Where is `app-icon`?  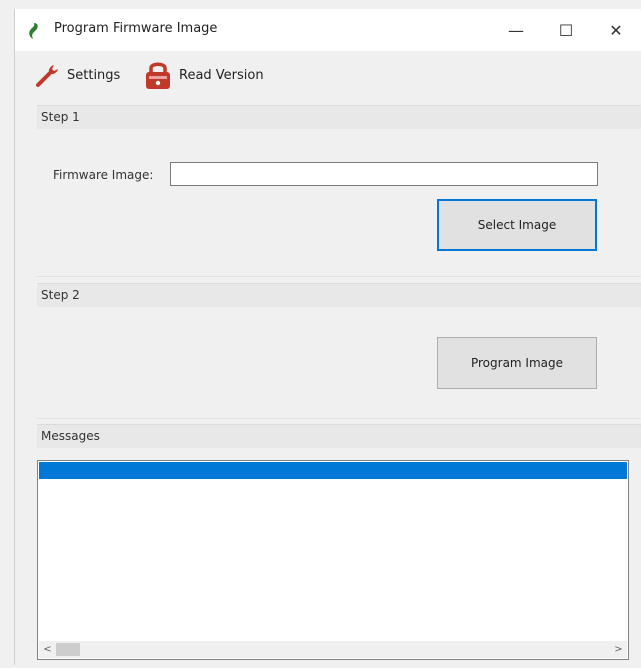
app-icon is located at coordinates (33, 31).